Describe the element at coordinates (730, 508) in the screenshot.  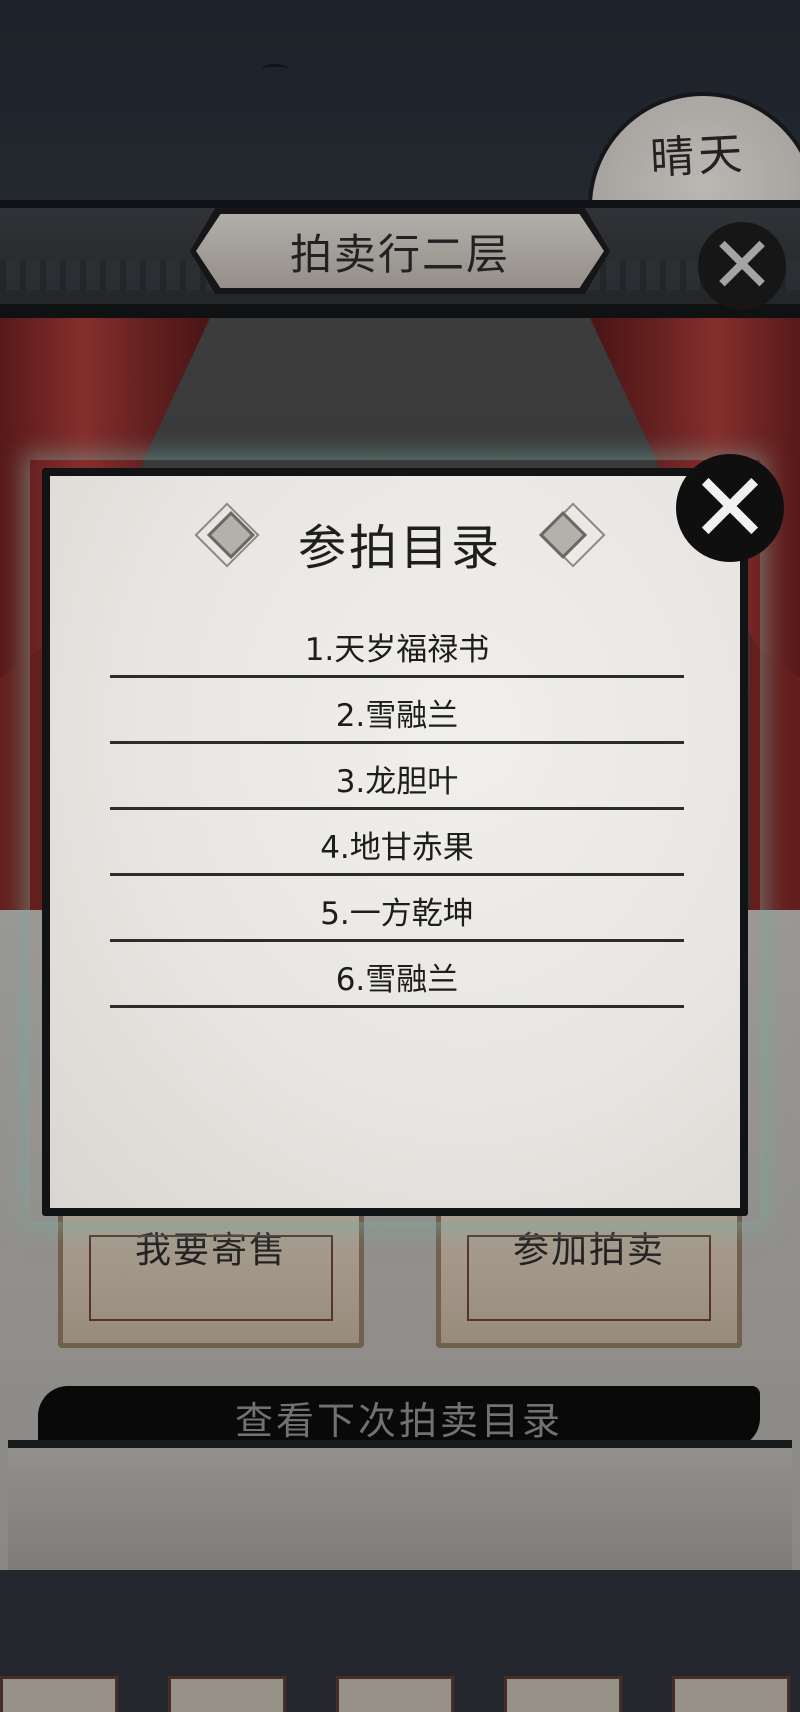
I see `close-icon: ✕` at that location.